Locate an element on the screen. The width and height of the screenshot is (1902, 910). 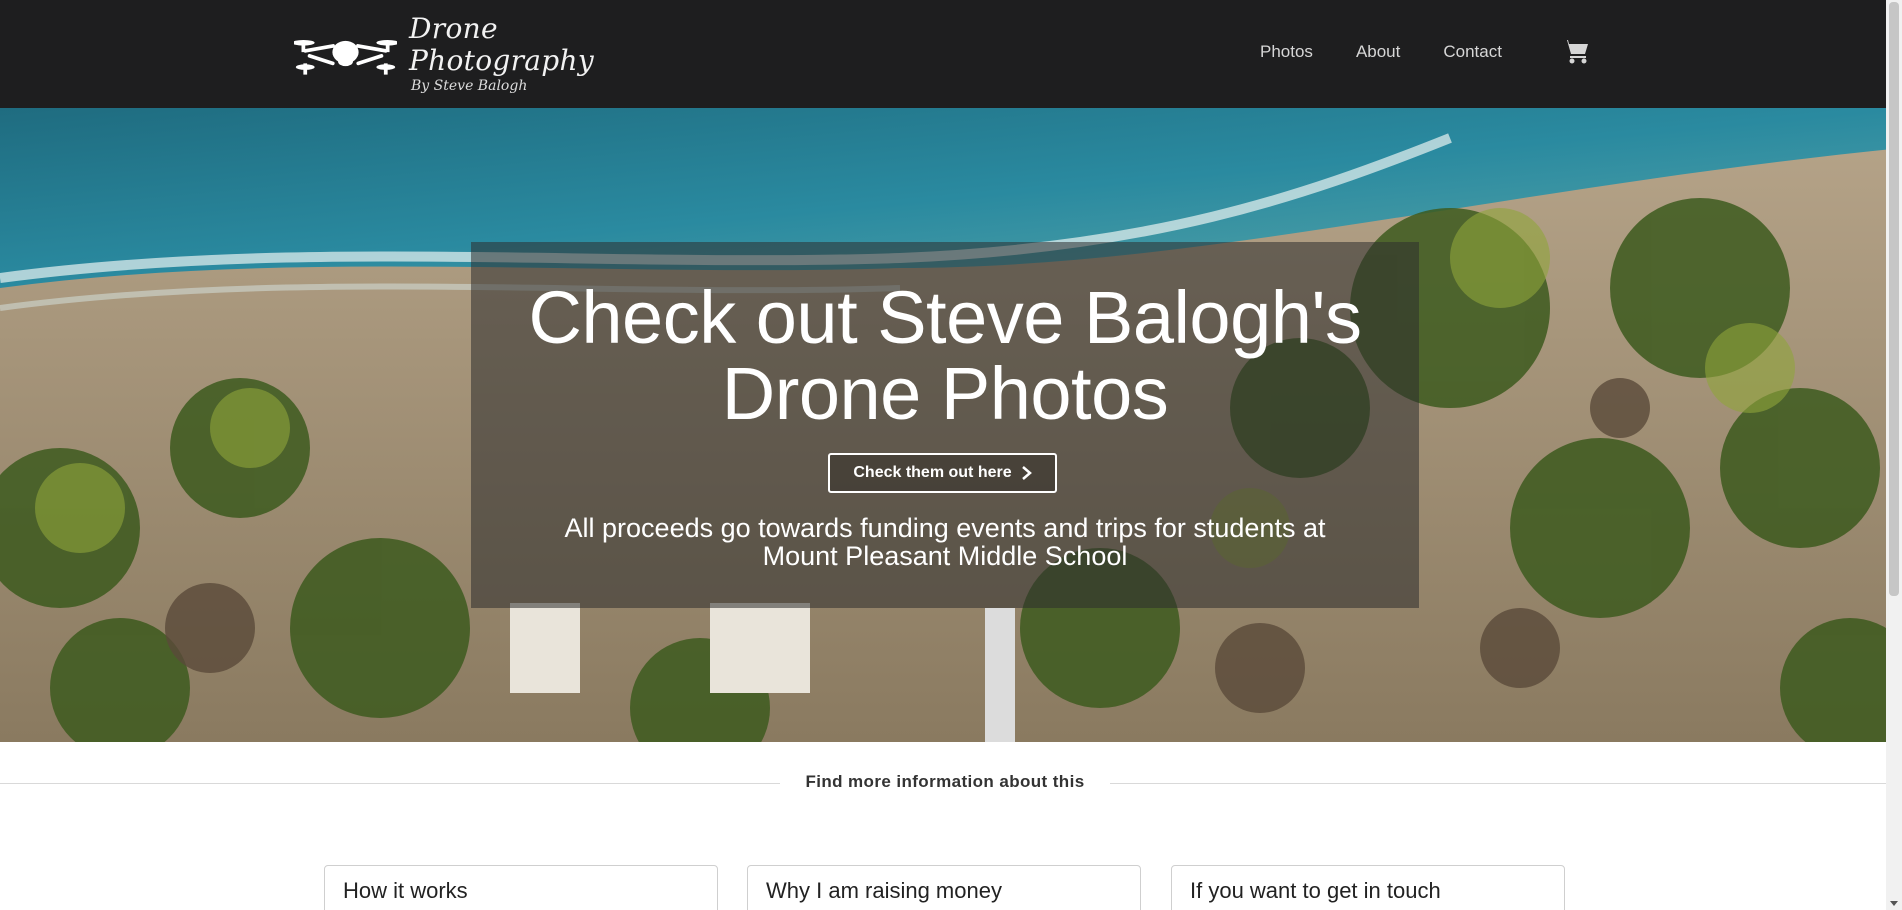
hero-title-line-1: Check out Steve Balogh's is located at coordinates (945, 317).